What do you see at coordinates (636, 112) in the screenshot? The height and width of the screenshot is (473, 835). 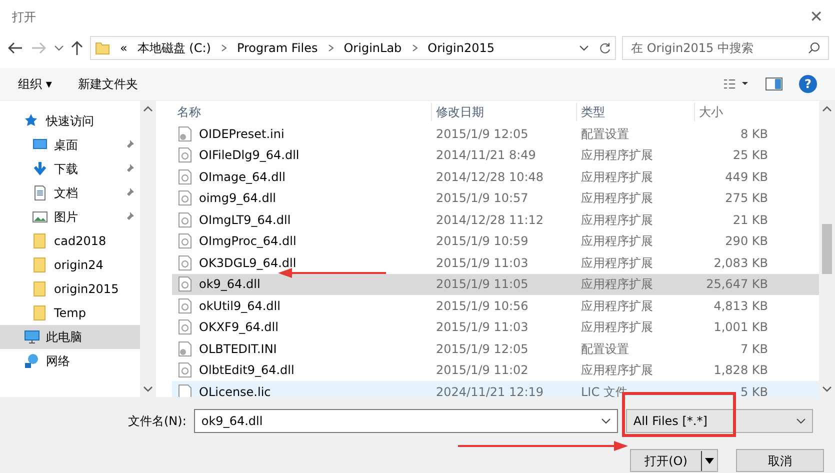 I see `column-header: 类型` at bounding box center [636, 112].